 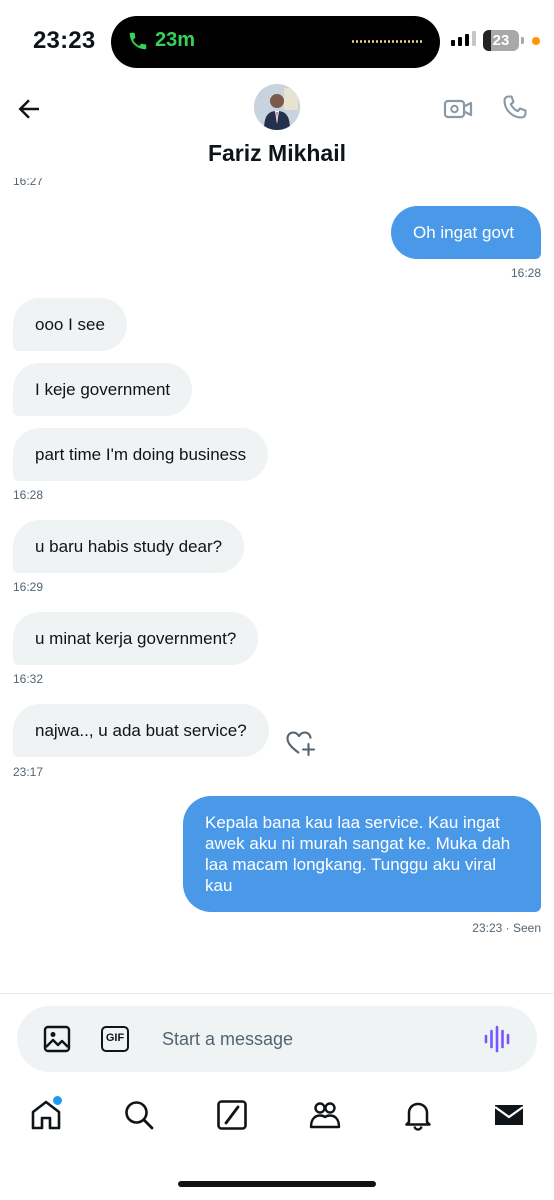 I want to click on message-input, so click(x=312, y=1039).